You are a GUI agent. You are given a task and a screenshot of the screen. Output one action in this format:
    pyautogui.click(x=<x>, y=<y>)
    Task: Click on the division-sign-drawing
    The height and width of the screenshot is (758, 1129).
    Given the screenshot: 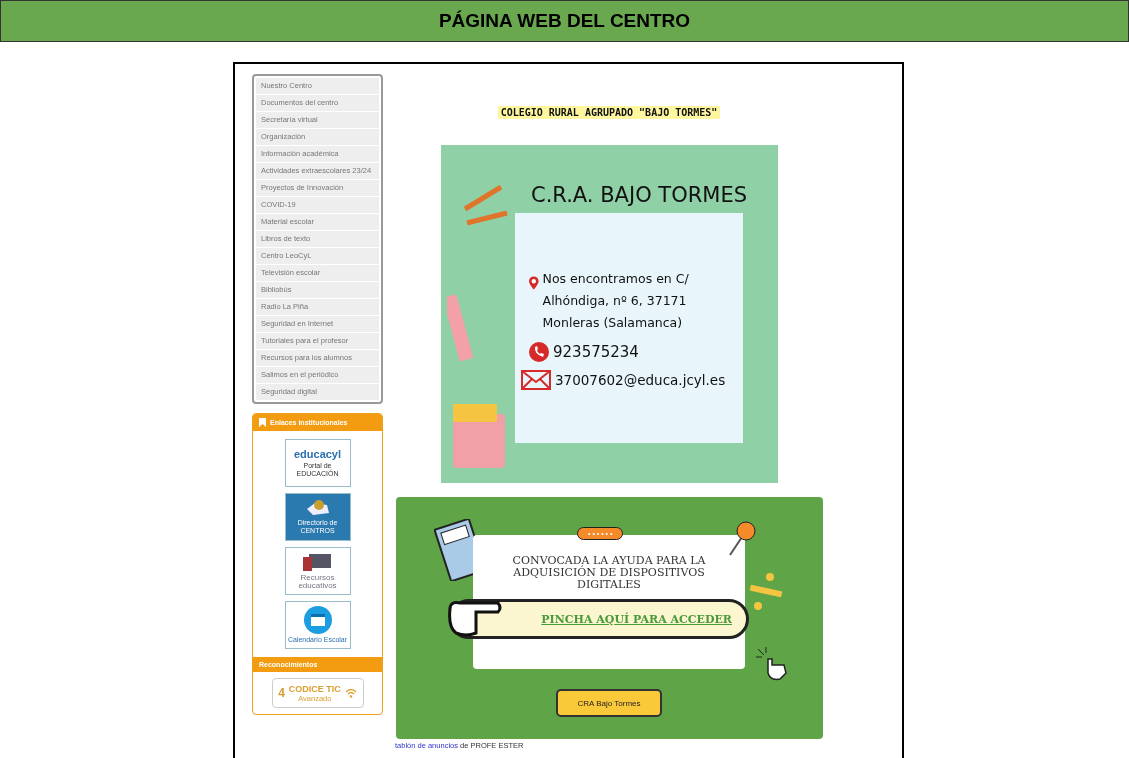 What is the action you would take?
    pyautogui.click(x=765, y=592)
    